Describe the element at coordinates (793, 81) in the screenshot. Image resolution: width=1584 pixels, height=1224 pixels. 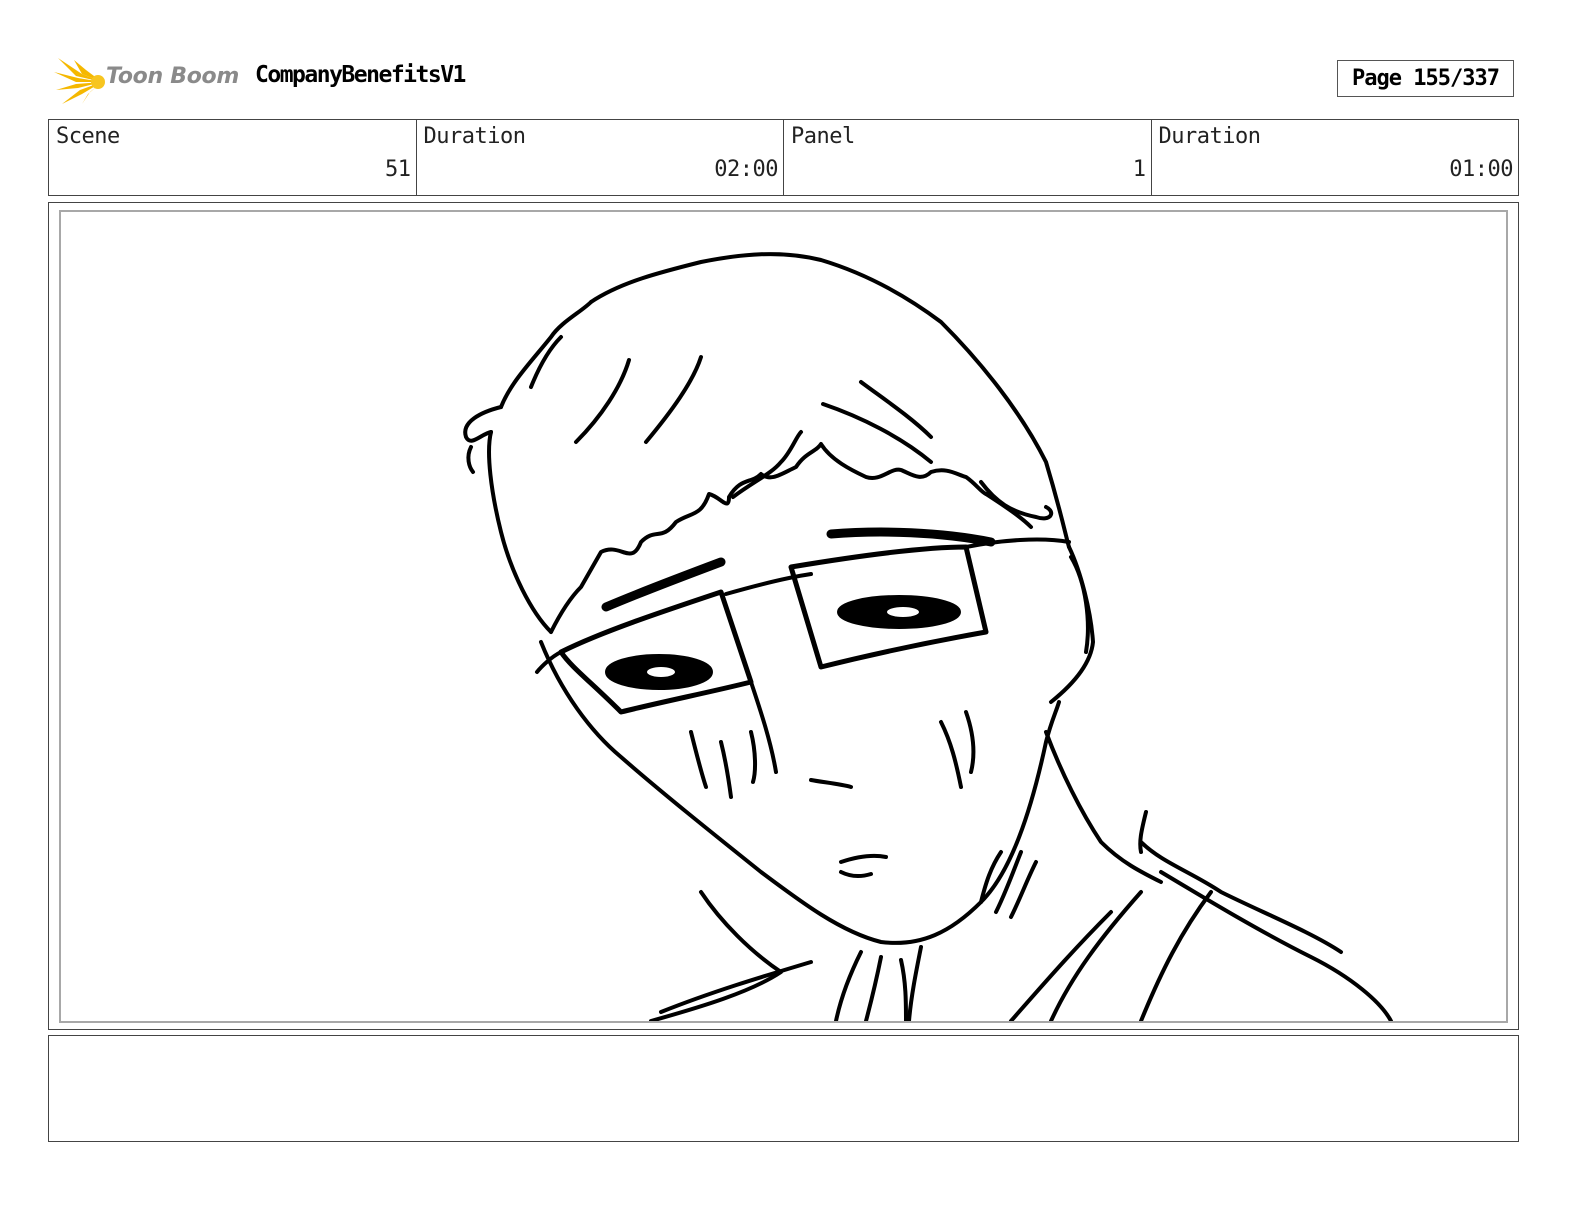
I see `storyboard-header: Toon Boom CompanyBenefitsV1 Page 155/337` at that location.